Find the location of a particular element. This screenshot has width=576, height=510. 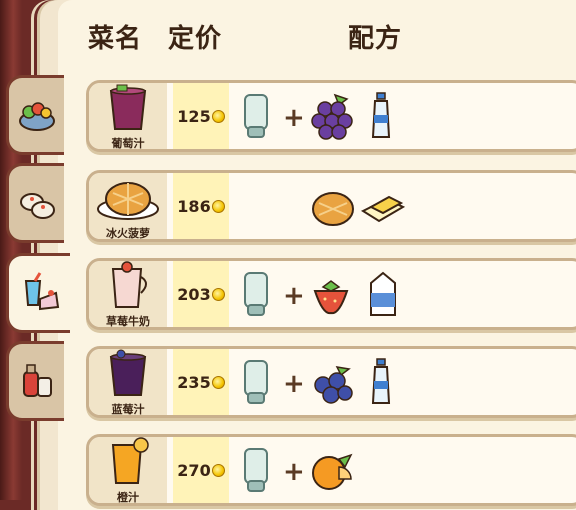

price-value: 186 is located at coordinates (194, 206).